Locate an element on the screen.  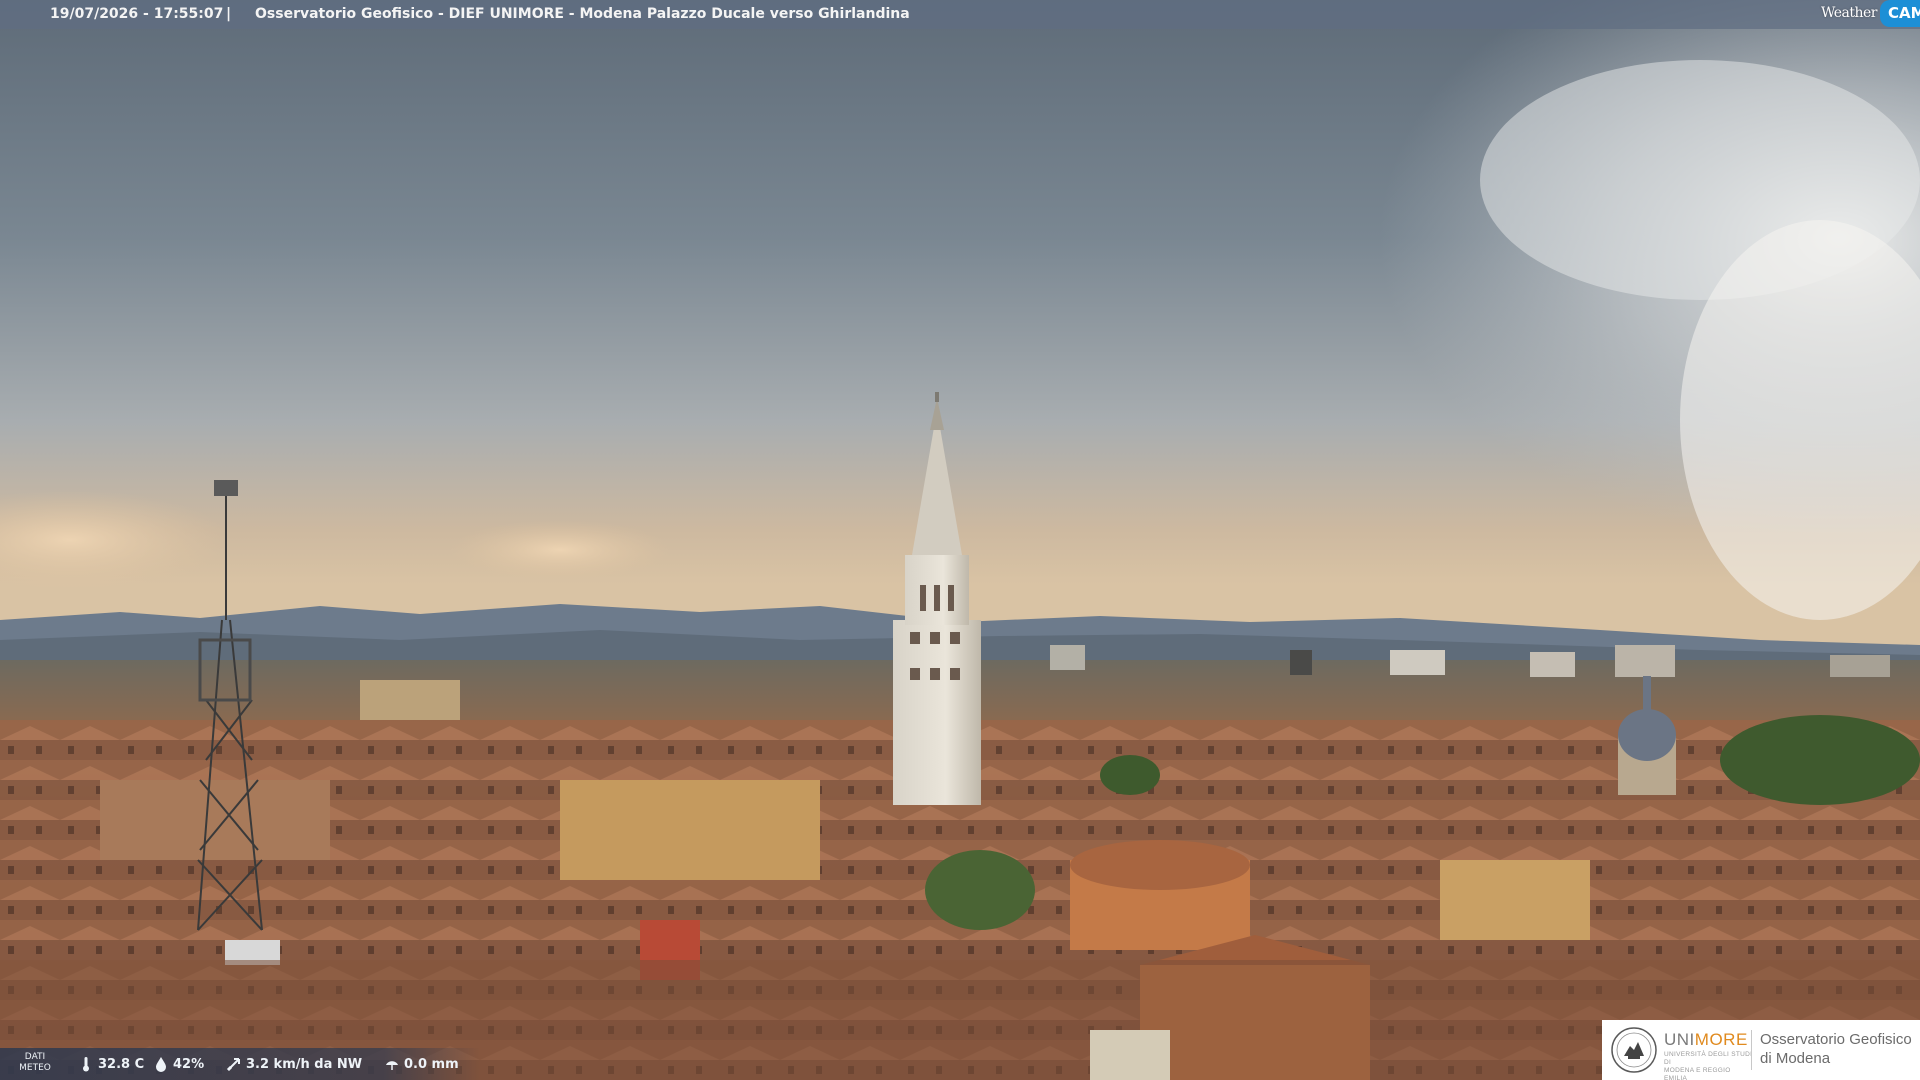
weathercam-logo: Weather CAM is located at coordinates (1868, 13).